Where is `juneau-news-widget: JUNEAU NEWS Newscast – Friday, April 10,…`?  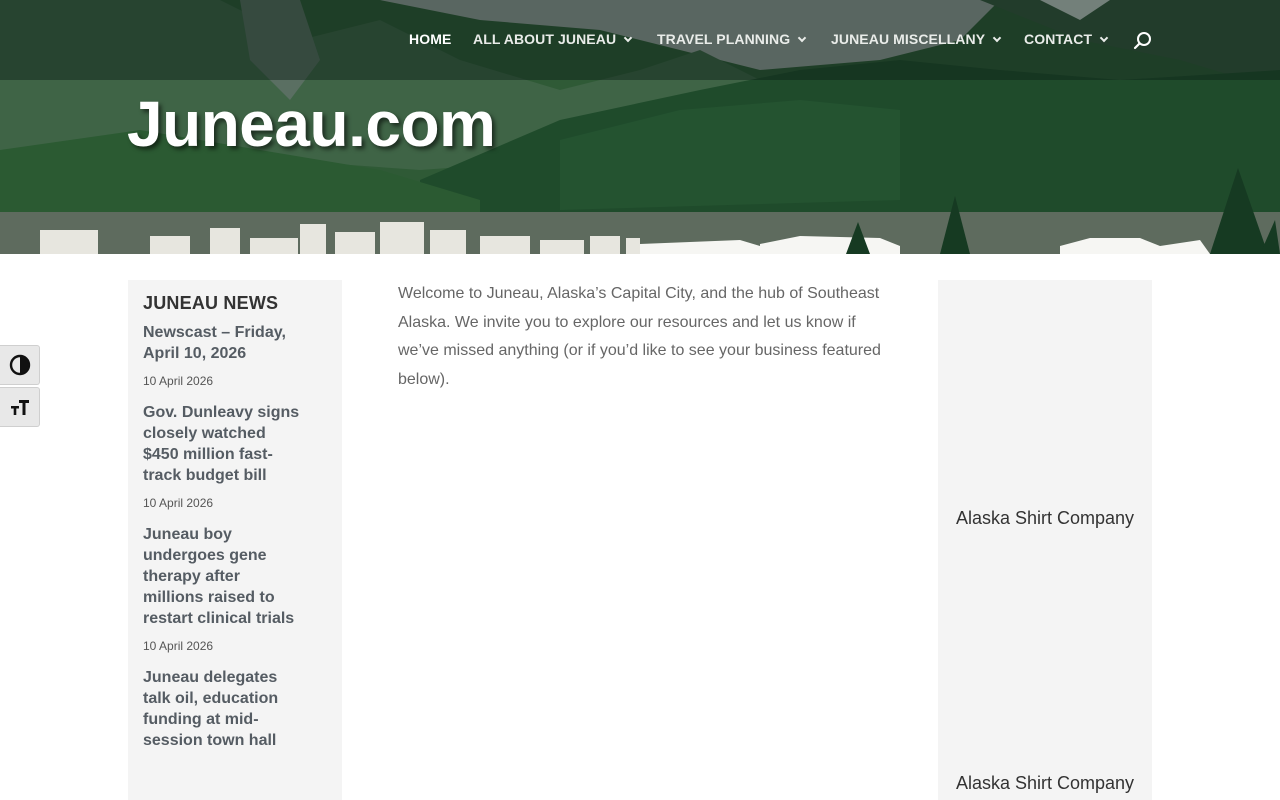 juneau-news-widget: JUNEAU NEWS Newscast – Friday, April 10,… is located at coordinates (235, 540).